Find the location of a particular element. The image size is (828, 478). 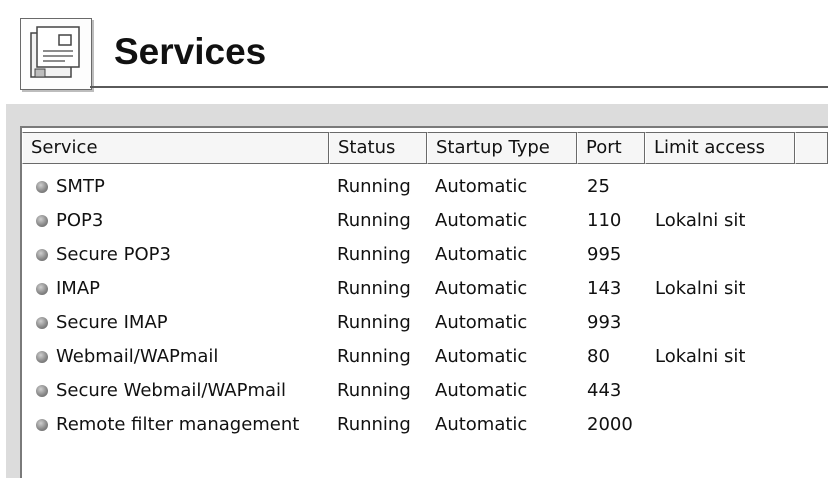

cell-port: 443 is located at coordinates (604, 390).